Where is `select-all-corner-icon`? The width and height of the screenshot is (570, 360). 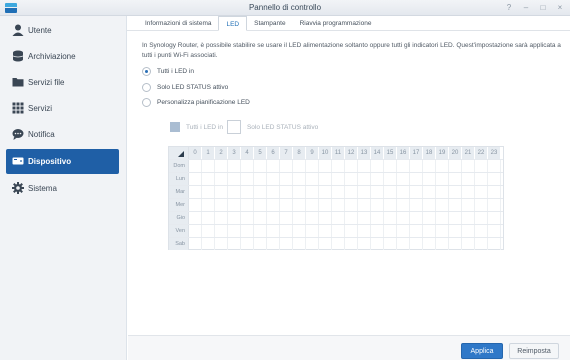 select-all-corner-icon is located at coordinates (179, 153).